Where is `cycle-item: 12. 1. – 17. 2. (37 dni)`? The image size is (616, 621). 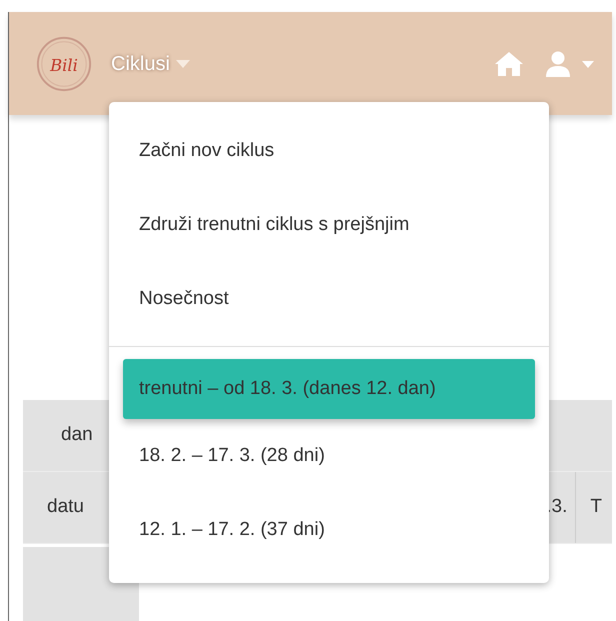 cycle-item: 12. 1. – 17. 2. (37 dni) is located at coordinates (329, 530).